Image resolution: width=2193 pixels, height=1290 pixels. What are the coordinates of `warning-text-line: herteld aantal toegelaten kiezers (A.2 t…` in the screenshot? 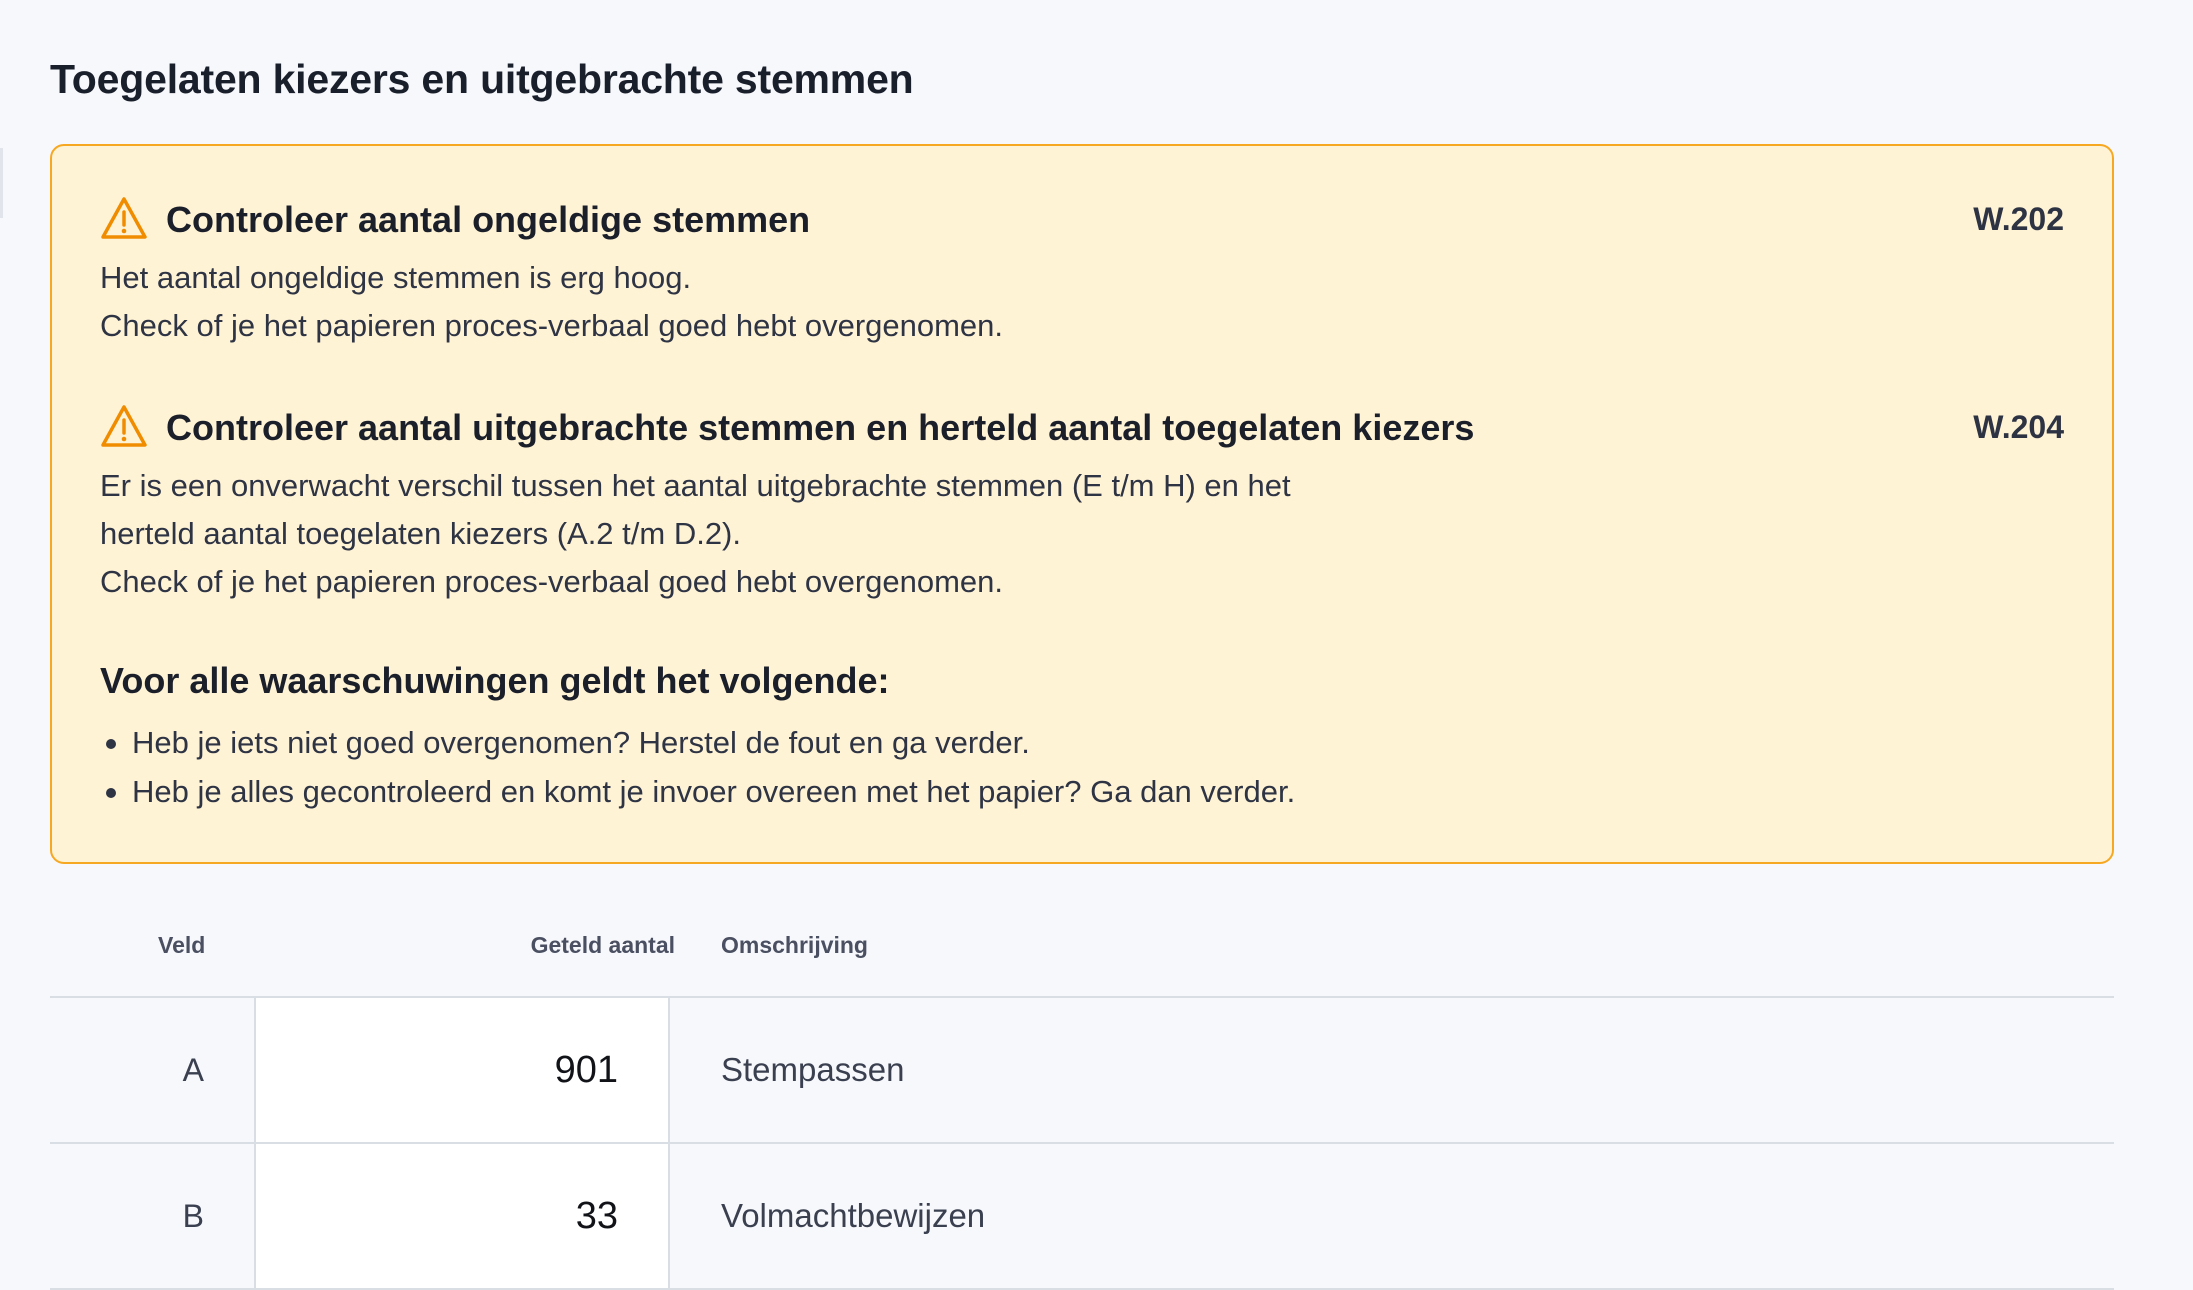 It's located at (420, 533).